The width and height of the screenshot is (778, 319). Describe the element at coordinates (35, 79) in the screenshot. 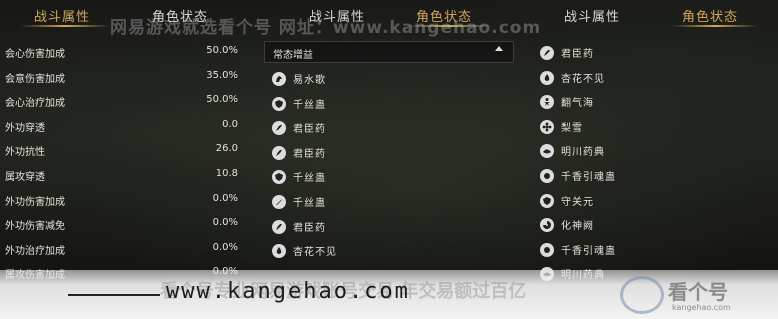

I see `stat-name: 会意伤害加成` at that location.